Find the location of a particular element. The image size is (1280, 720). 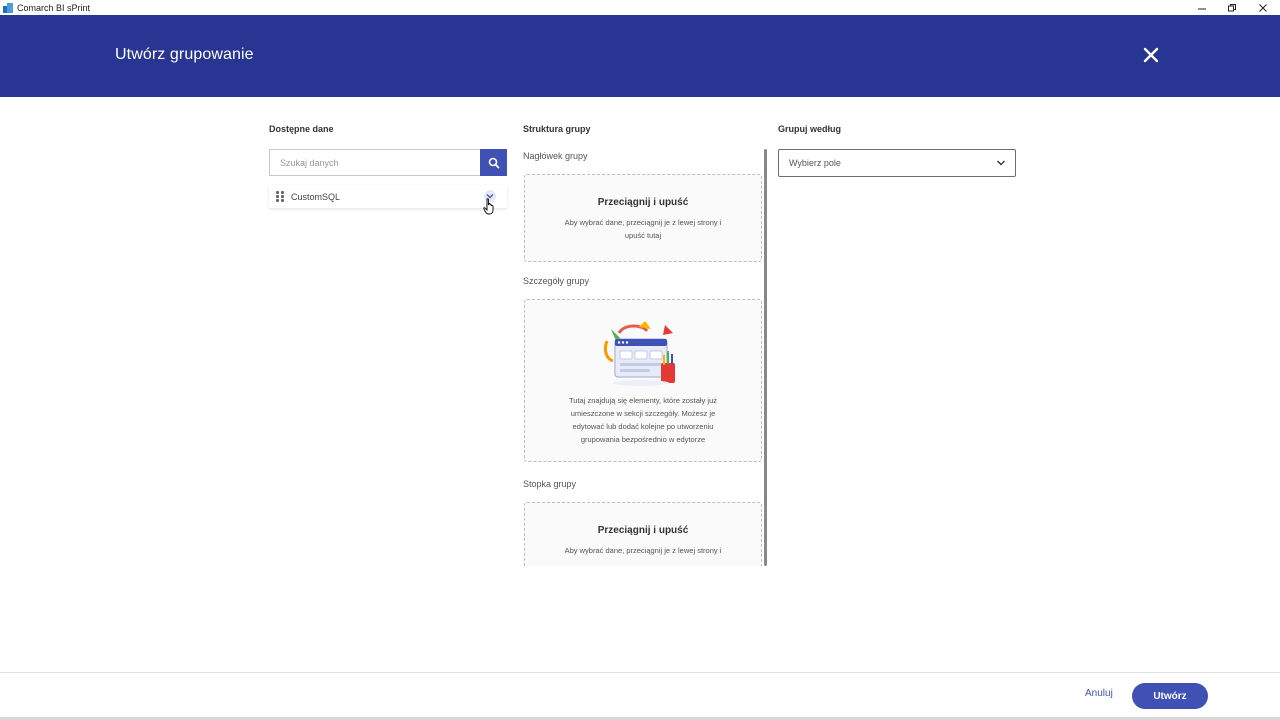

minimize-icon is located at coordinates (1202, 7).